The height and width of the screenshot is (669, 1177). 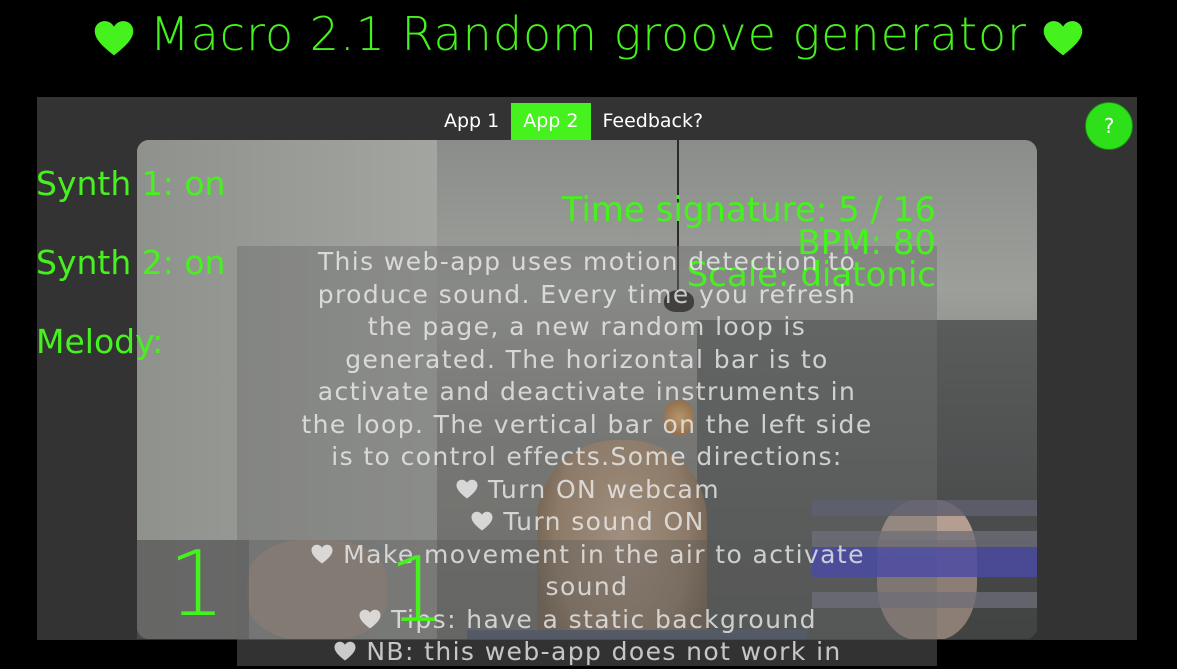 What do you see at coordinates (587, 522) in the screenshot?
I see `bullet-item: Turn sound ON` at bounding box center [587, 522].